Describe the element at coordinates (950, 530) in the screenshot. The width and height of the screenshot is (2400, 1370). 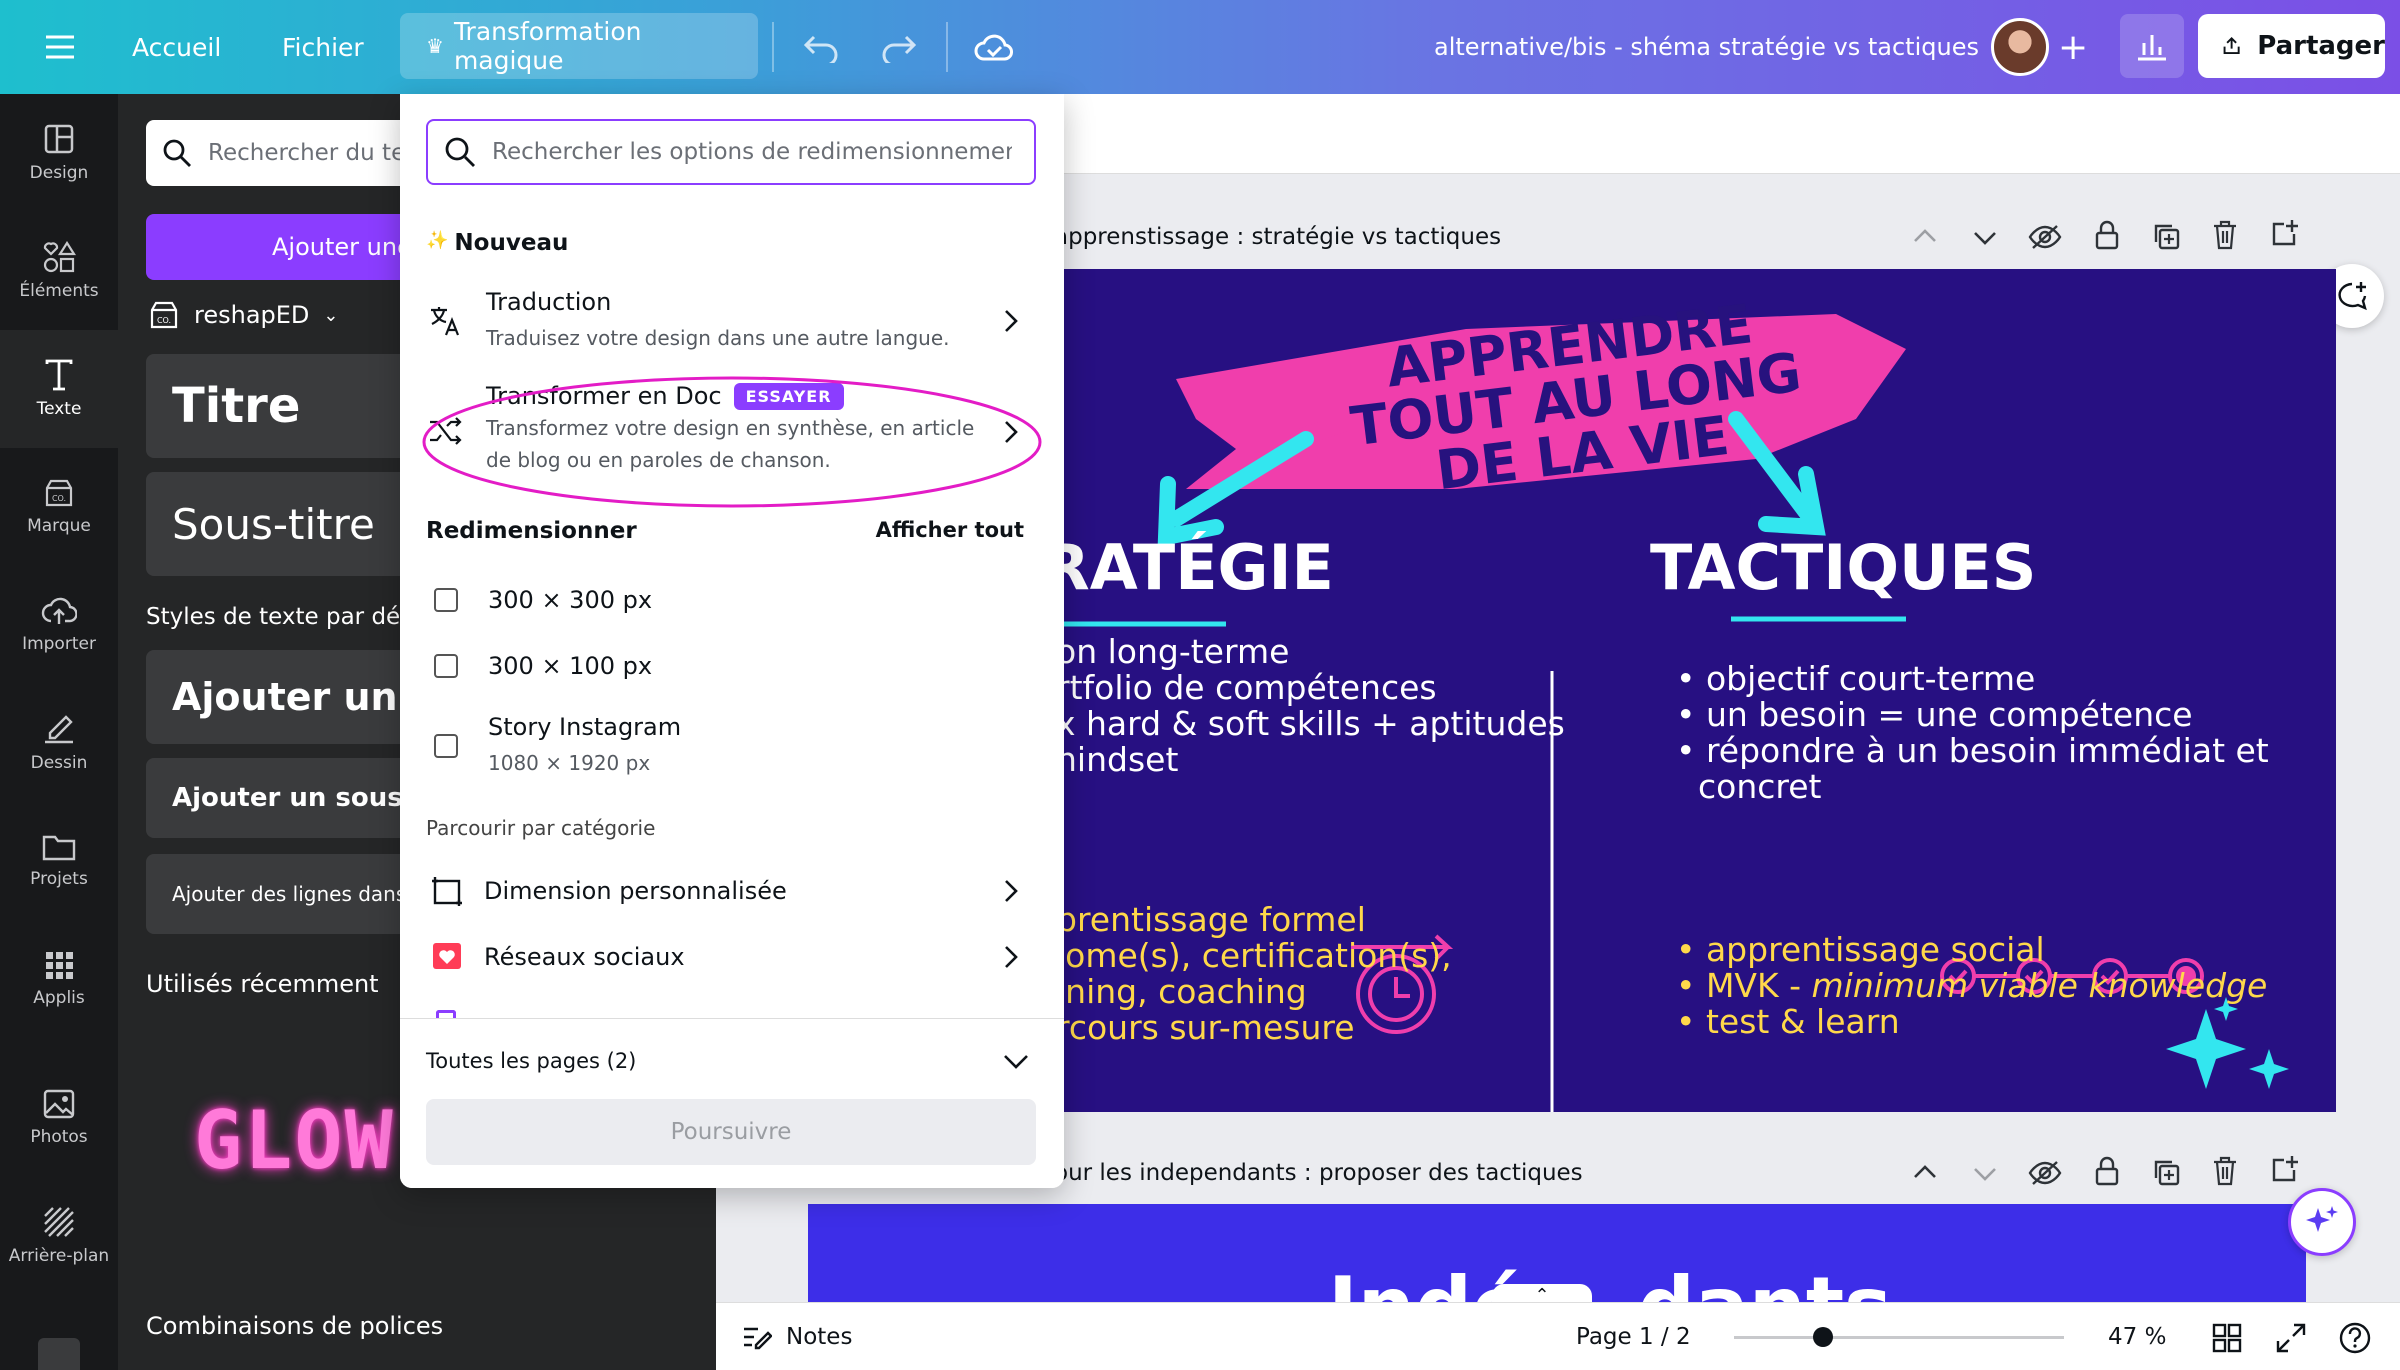
I see `show-all-link: Afficher tout` at that location.